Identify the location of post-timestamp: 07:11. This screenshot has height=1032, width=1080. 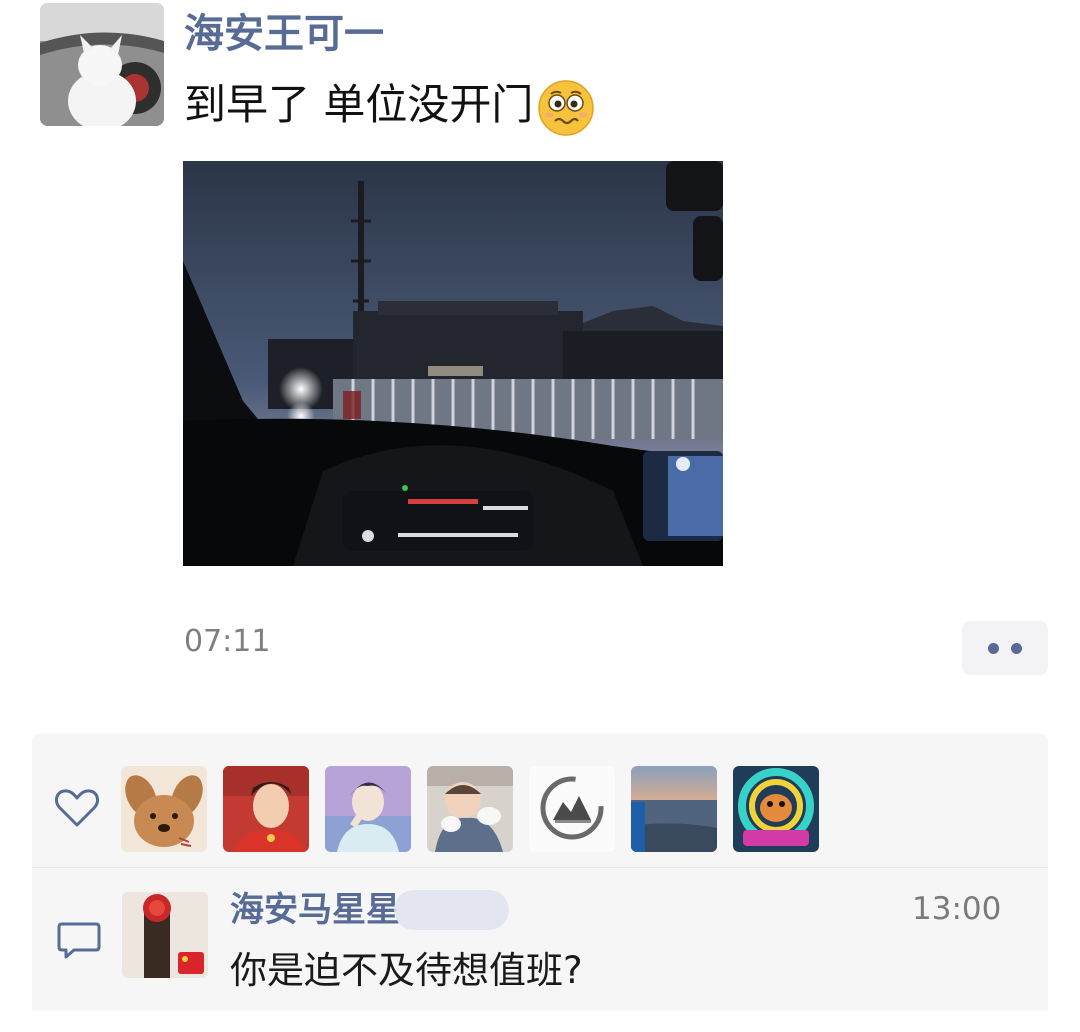
(227, 641).